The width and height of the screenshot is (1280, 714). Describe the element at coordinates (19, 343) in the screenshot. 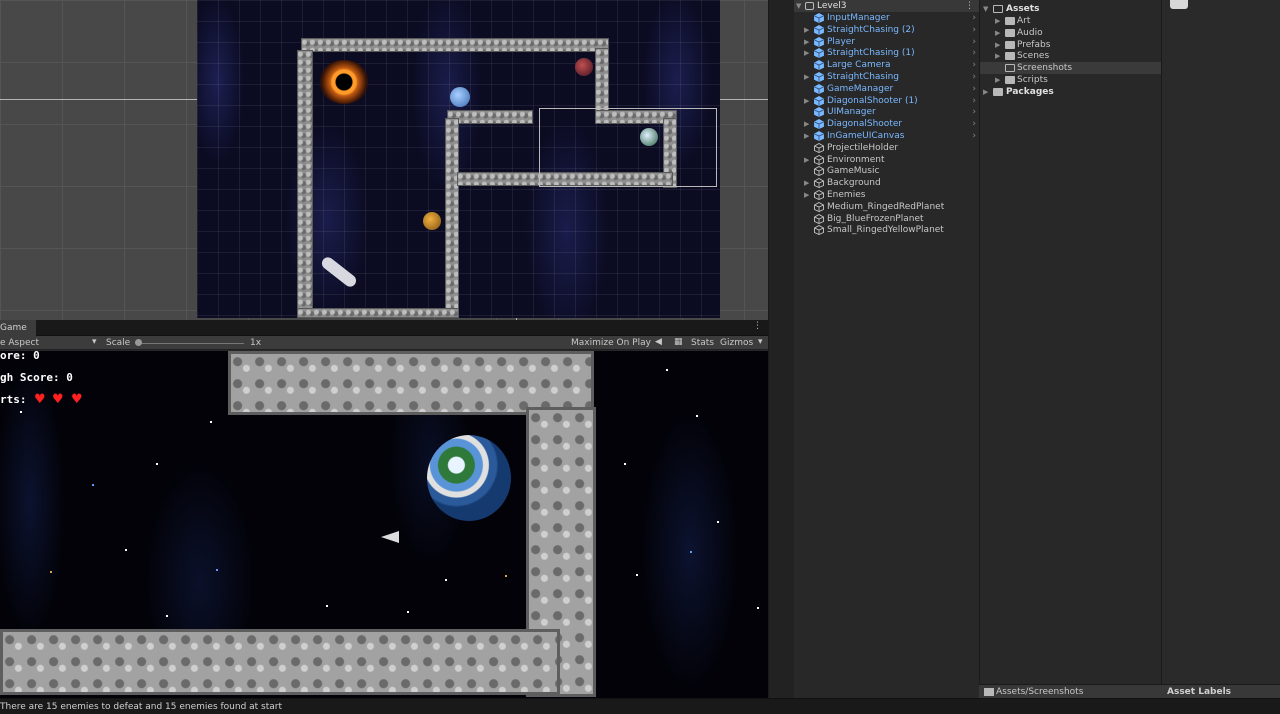

I see `aspect-dropdown: e Aspect` at that location.